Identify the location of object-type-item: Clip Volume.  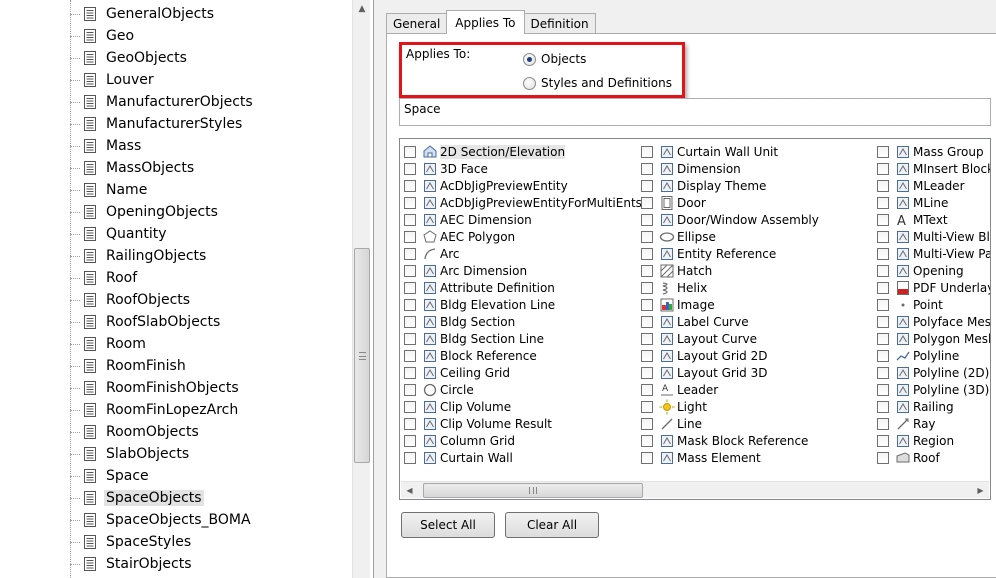
(522, 406).